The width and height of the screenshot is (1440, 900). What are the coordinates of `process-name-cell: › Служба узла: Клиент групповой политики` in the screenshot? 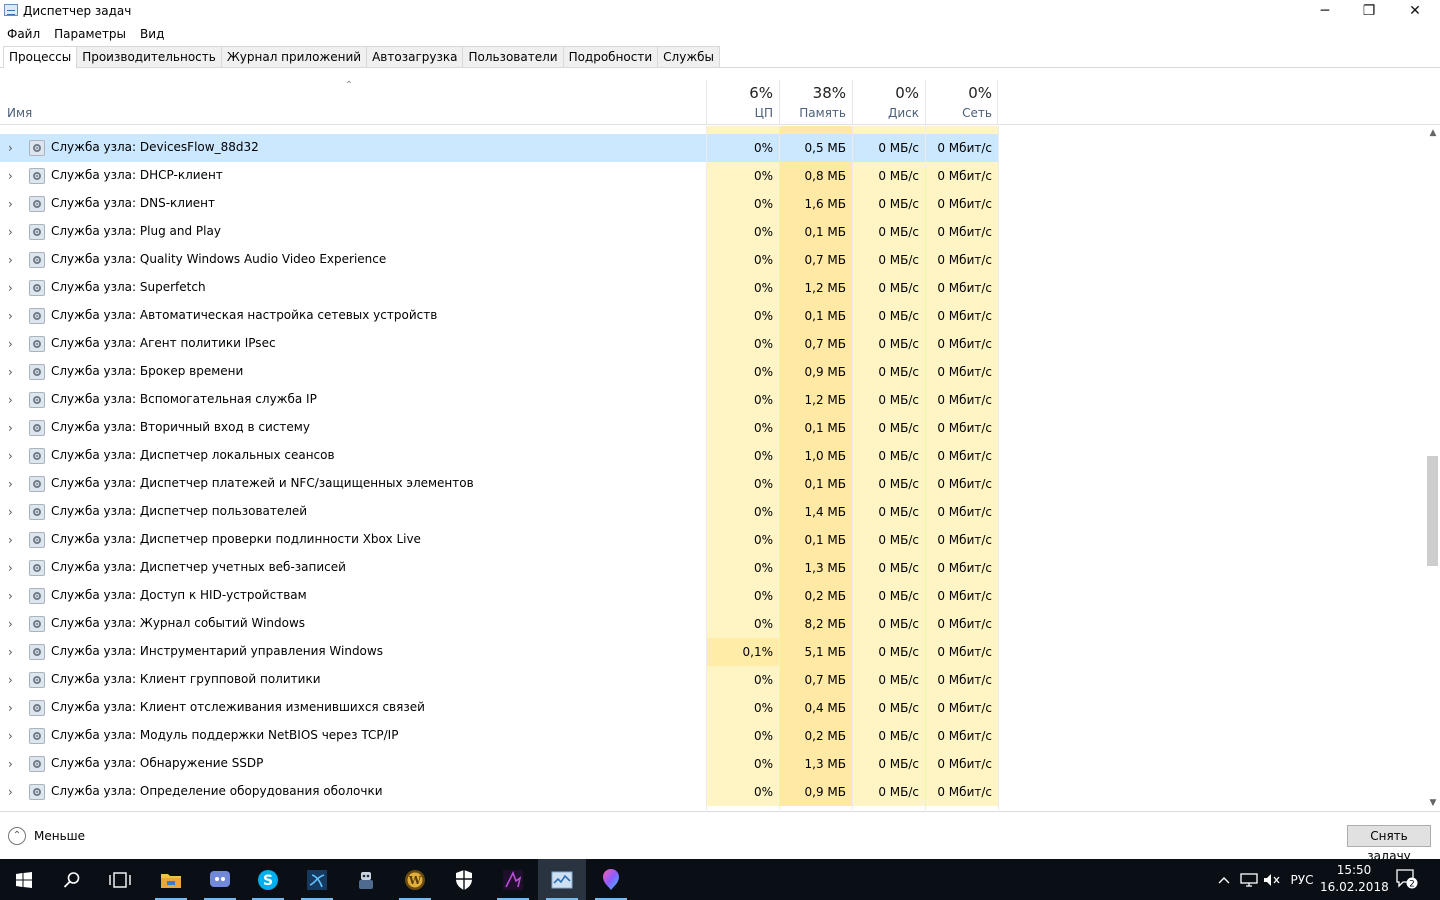 It's located at (353, 680).